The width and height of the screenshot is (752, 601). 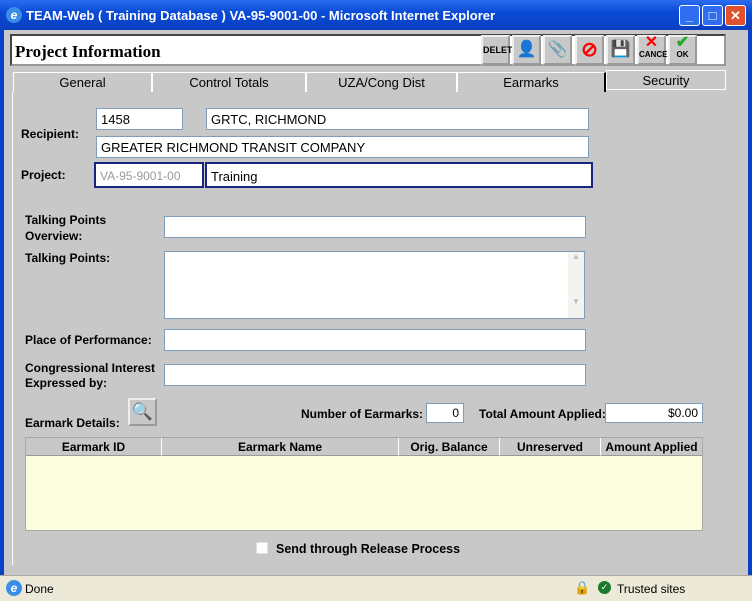 I want to click on project-id-field: VA-95-9001-00, so click(x=149, y=175).